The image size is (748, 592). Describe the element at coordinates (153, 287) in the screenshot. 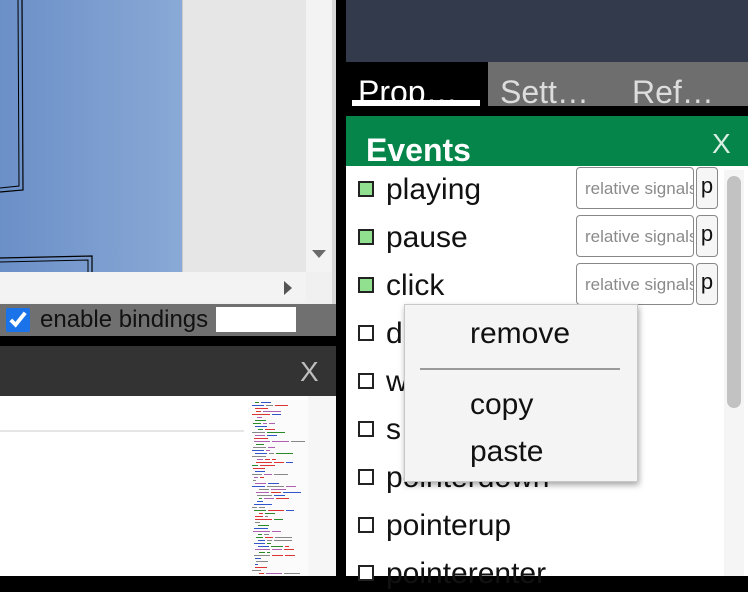

I see `canvas-horizontal-scrollbar` at that location.